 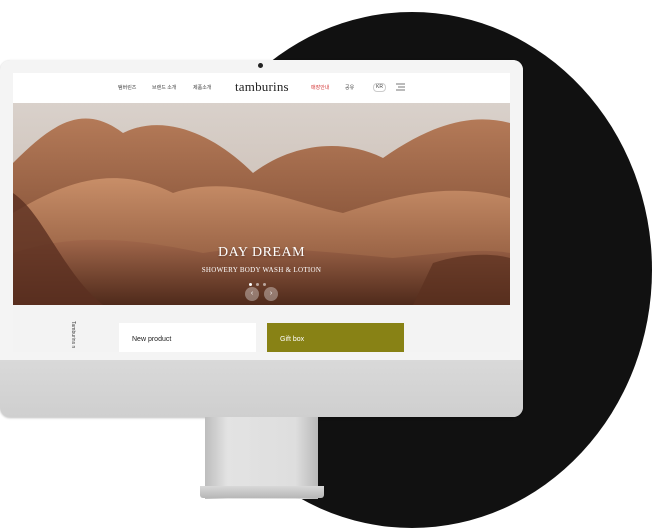 I want to click on vertical-brand-label: Tamburins n, so click(x=73, y=335).